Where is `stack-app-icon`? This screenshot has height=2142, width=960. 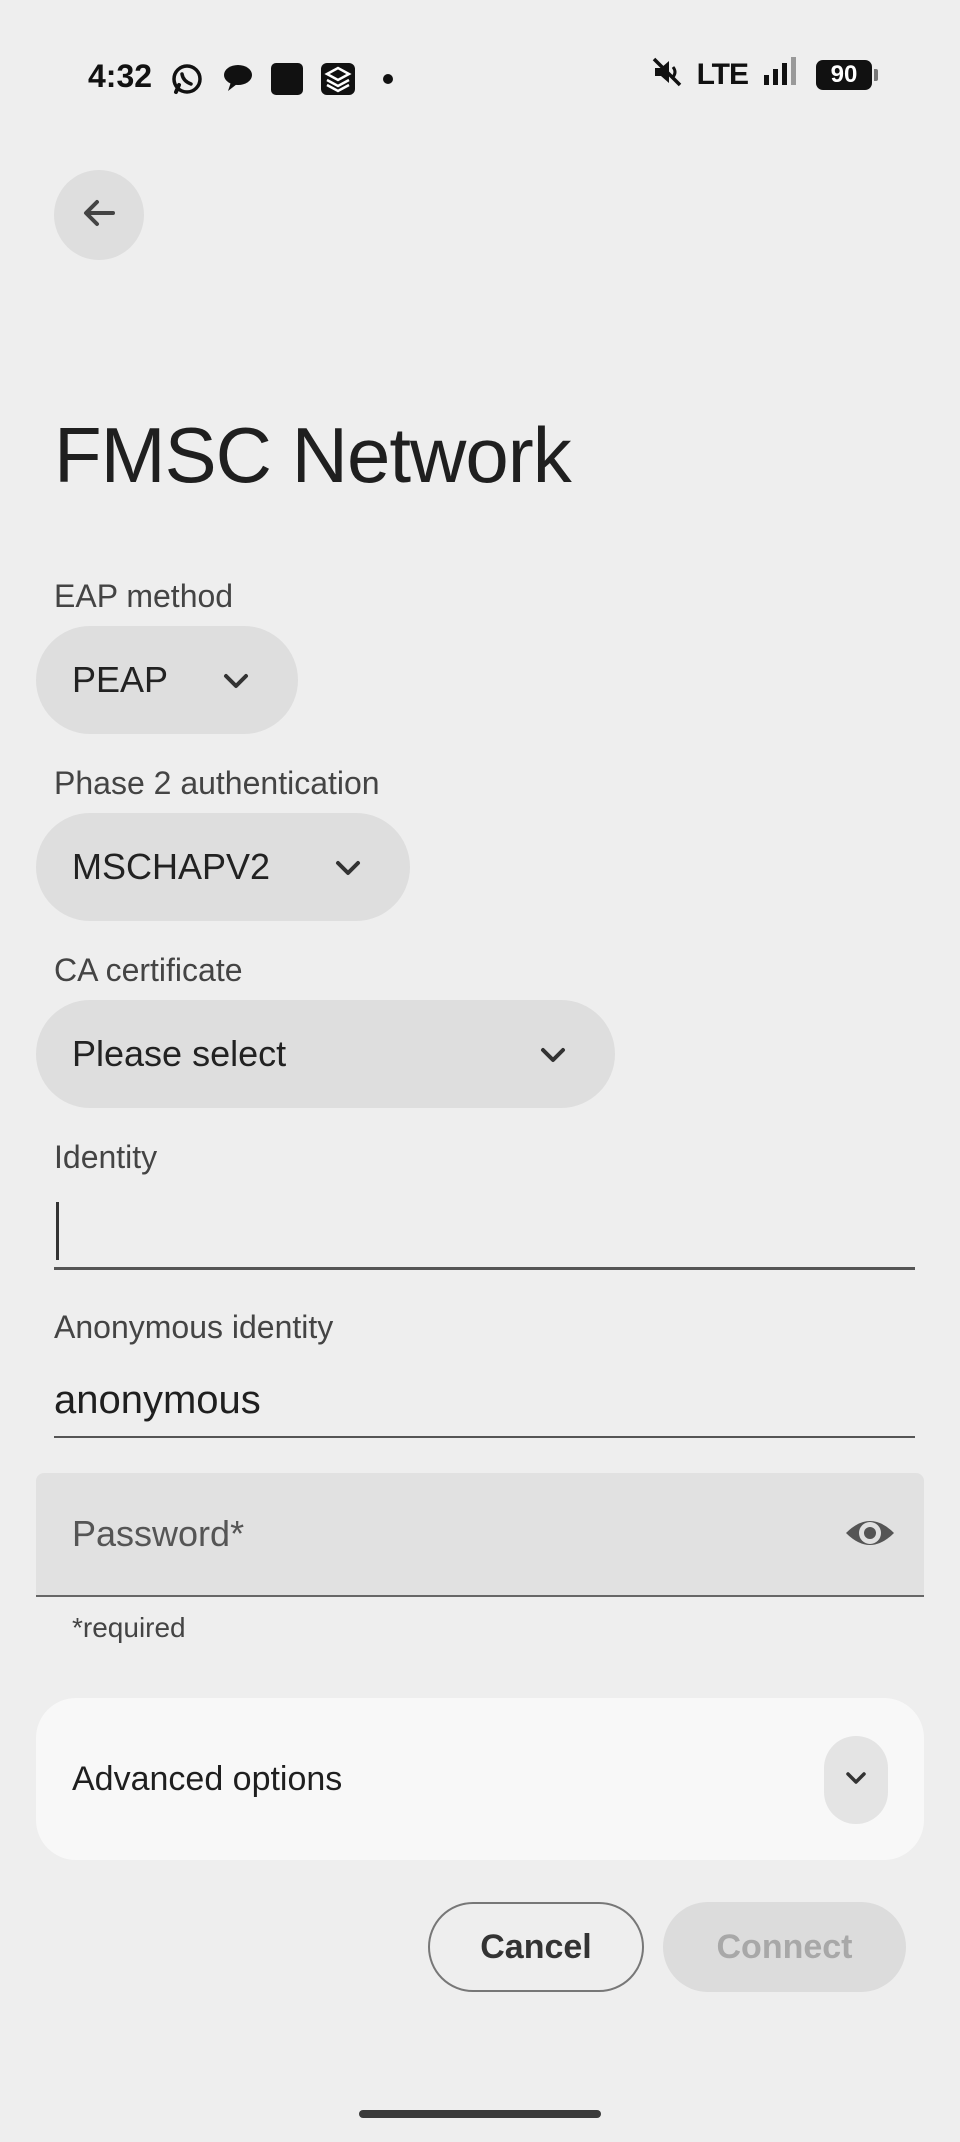
stack-app-icon is located at coordinates (338, 81).